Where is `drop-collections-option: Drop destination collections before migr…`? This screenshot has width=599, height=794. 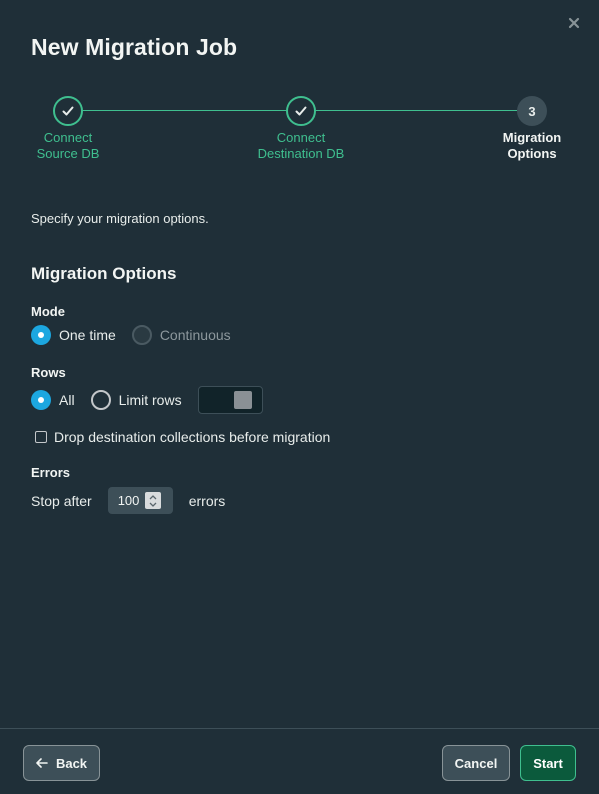
drop-collections-option: Drop destination collections before migr… is located at coordinates (182, 437).